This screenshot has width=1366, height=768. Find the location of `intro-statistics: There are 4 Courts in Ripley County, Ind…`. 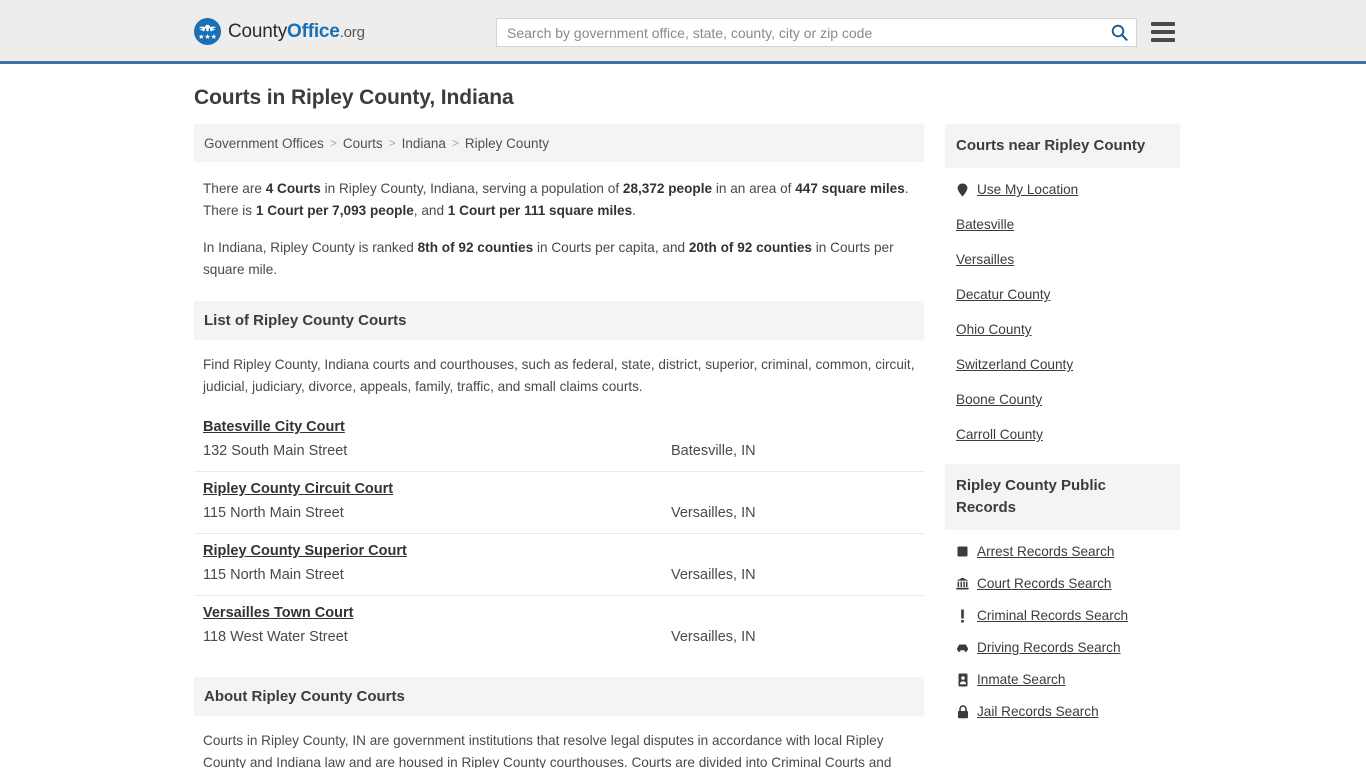

intro-statistics: There are 4 Courts in Ripley County, Ind… is located at coordinates (559, 221).